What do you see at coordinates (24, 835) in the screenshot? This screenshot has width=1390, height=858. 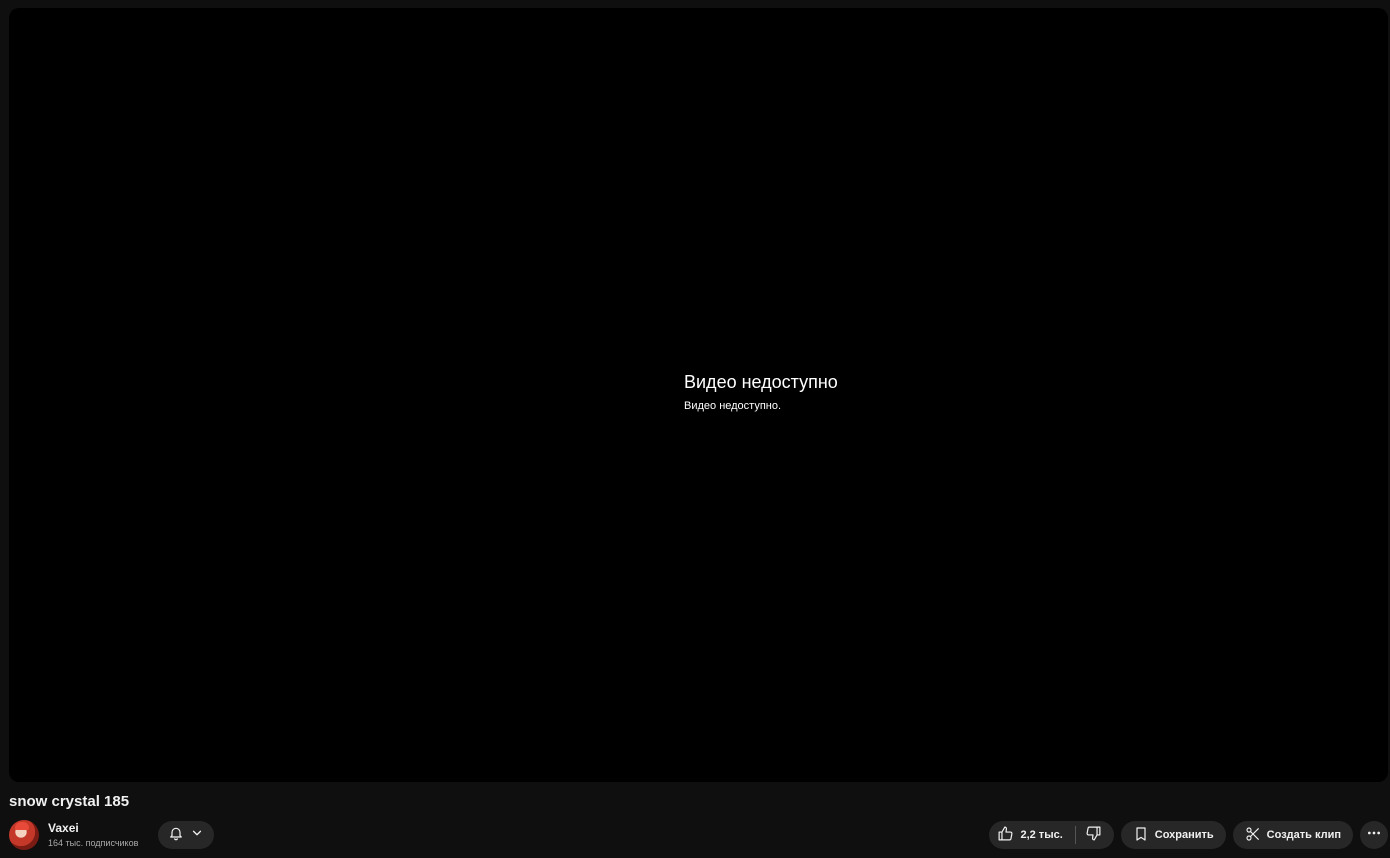 I see `channel-avatar` at bounding box center [24, 835].